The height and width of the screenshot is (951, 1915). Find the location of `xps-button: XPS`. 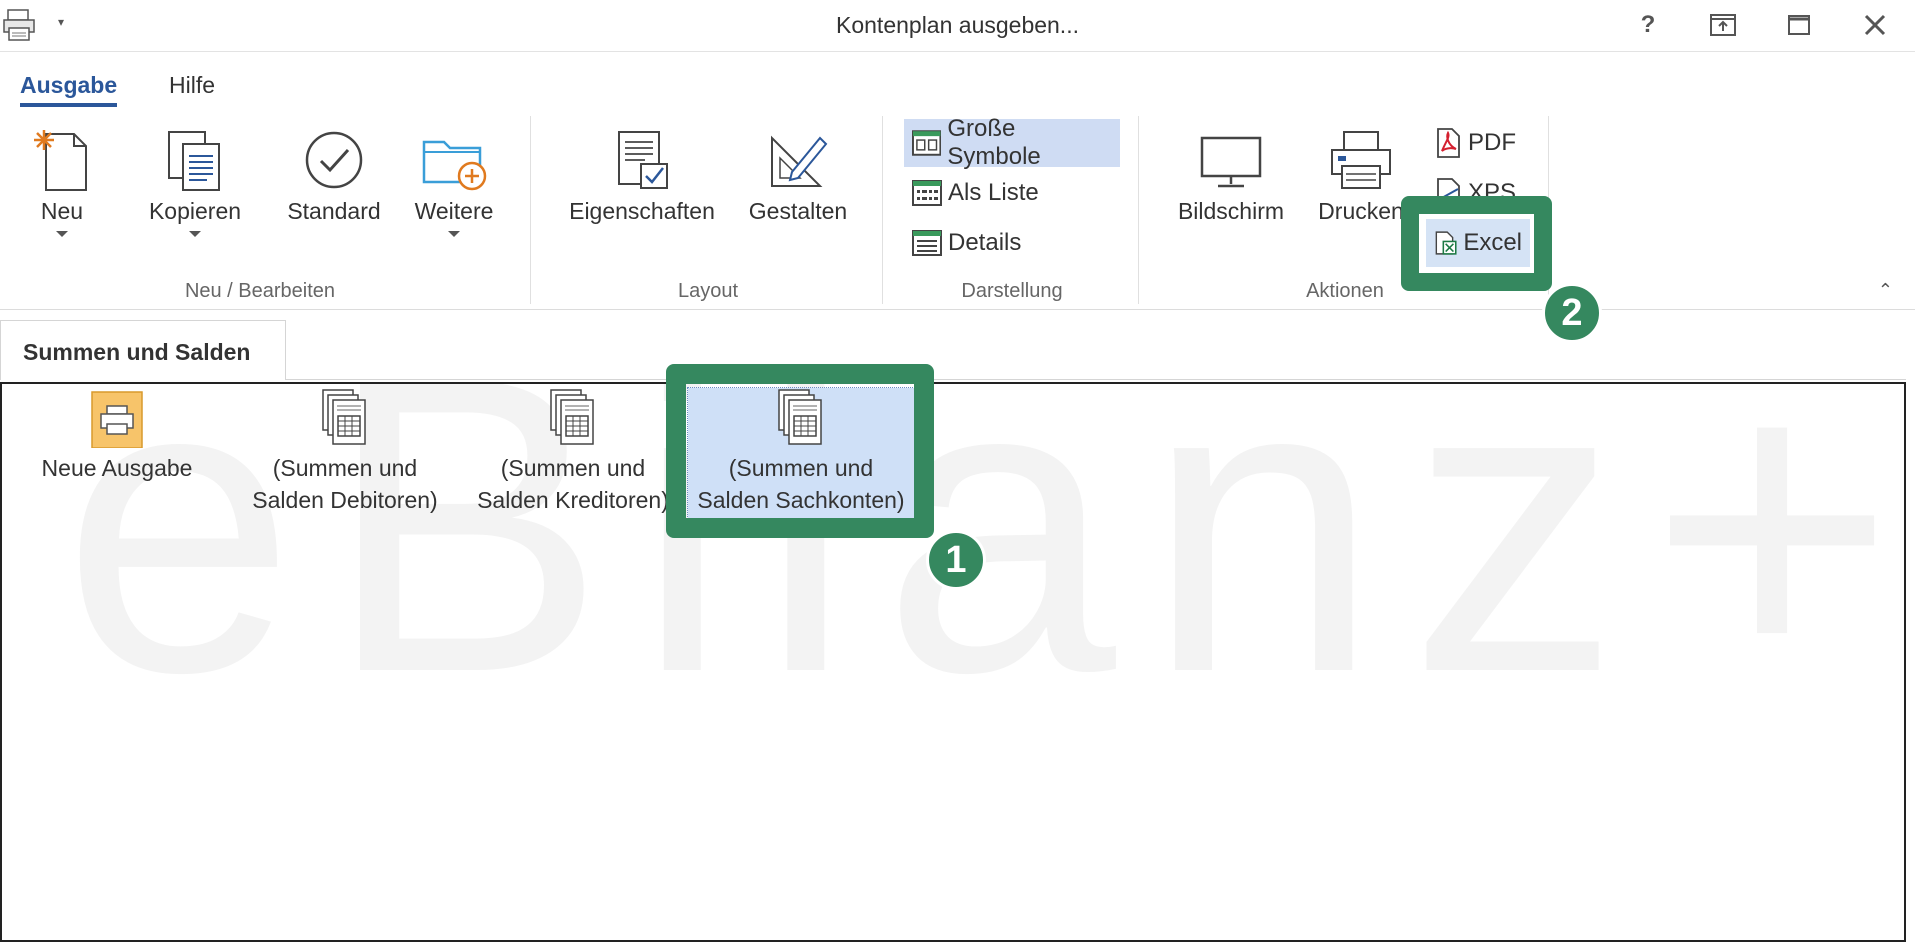

xps-button: XPS is located at coordinates (1486, 193).